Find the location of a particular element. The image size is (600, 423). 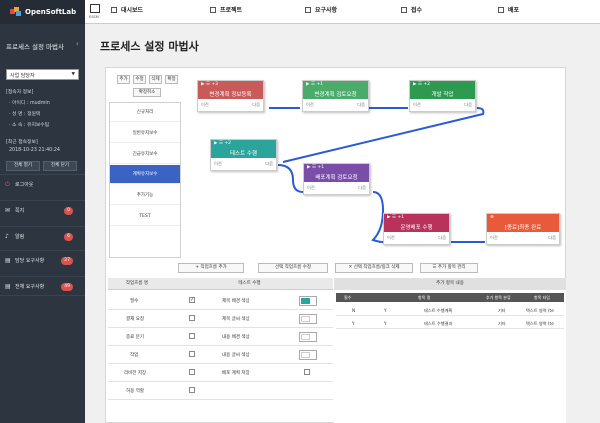

cell: 테스트 수행계획 is located at coordinates (438, 310).